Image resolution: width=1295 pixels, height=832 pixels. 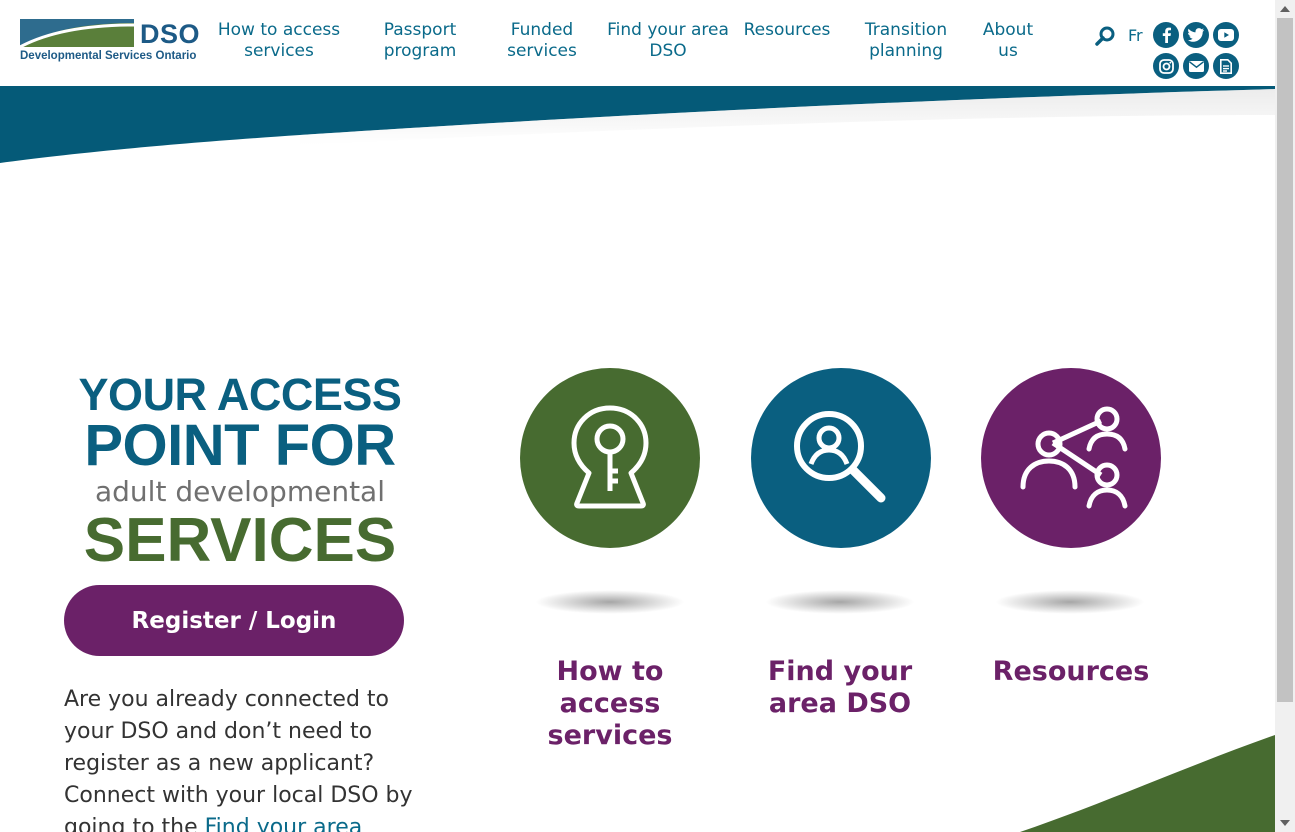 I want to click on document-icon, so click(x=1226, y=66).